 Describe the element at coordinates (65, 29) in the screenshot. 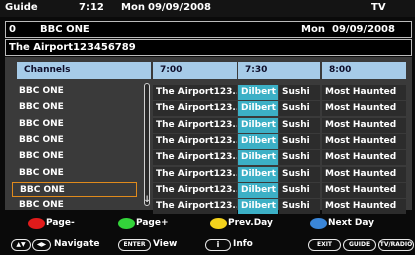

I see `info-channel-name: BBC ONE` at that location.